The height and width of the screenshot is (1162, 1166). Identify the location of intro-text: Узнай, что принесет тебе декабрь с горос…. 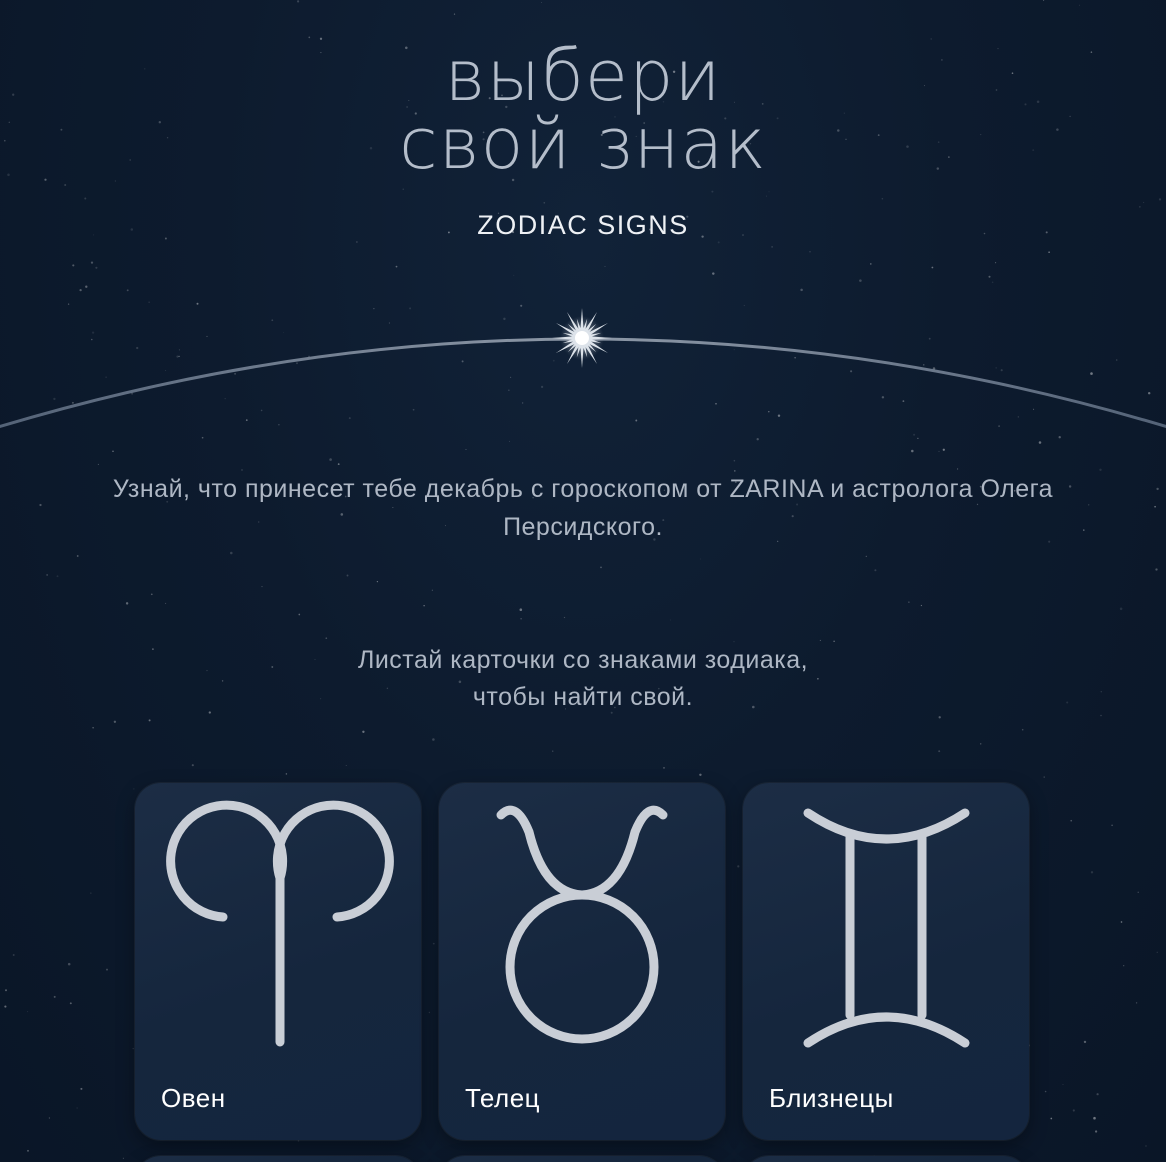
(583, 508).